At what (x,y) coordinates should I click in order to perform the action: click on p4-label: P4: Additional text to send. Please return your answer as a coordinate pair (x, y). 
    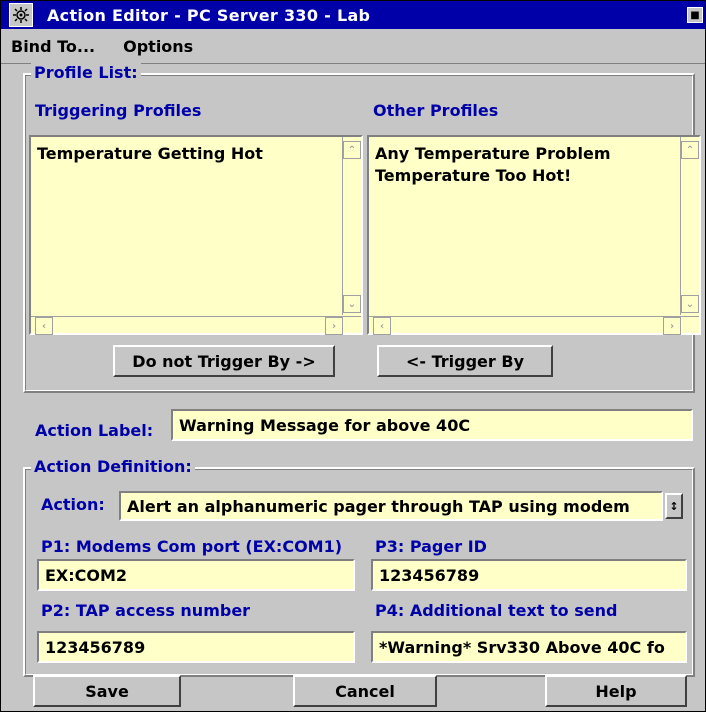
    Looking at the image, I should click on (496, 610).